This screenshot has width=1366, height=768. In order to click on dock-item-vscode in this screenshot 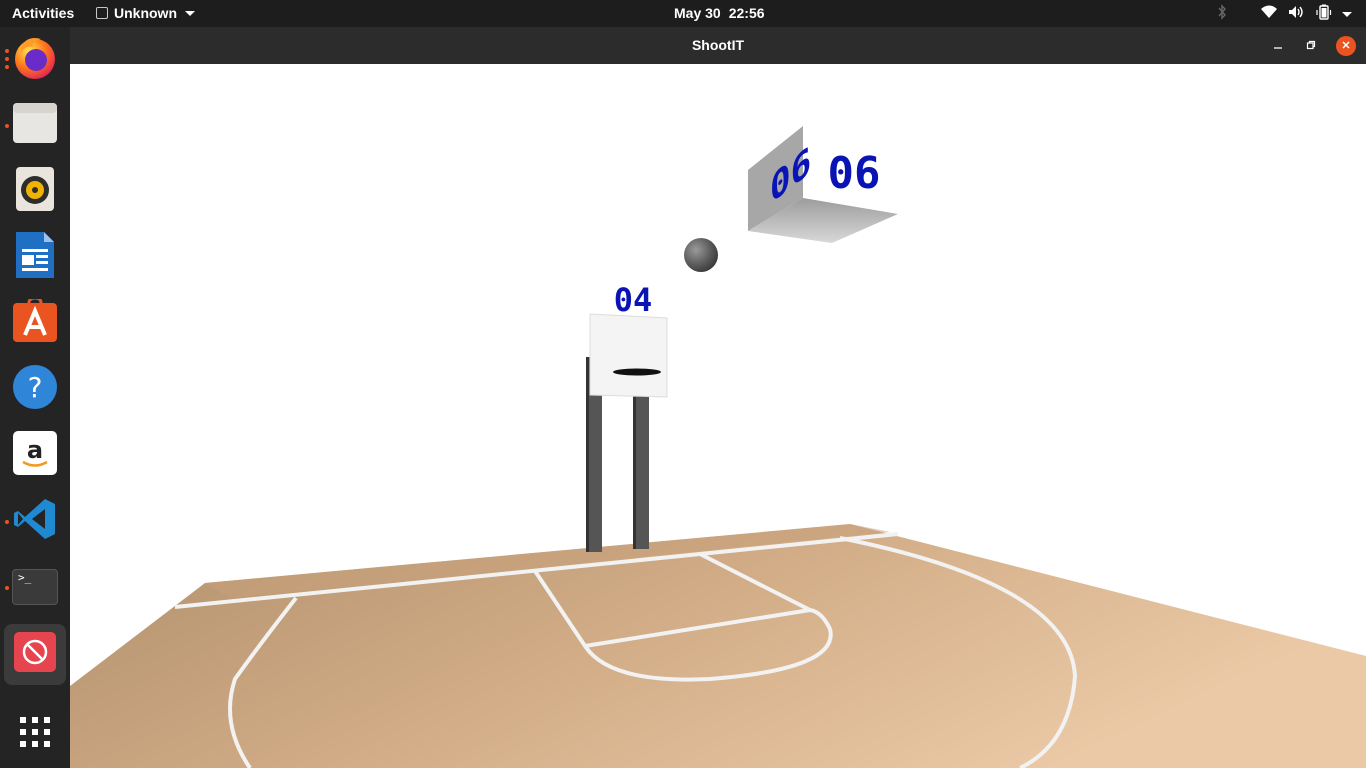, I will do `click(35, 521)`.